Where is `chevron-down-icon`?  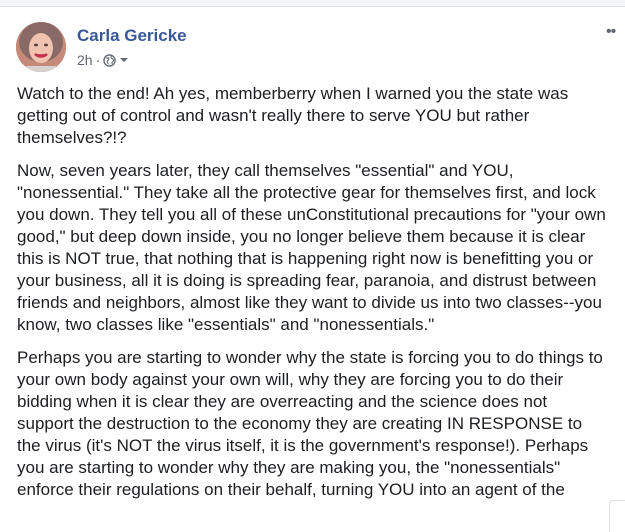
chevron-down-icon is located at coordinates (124, 60).